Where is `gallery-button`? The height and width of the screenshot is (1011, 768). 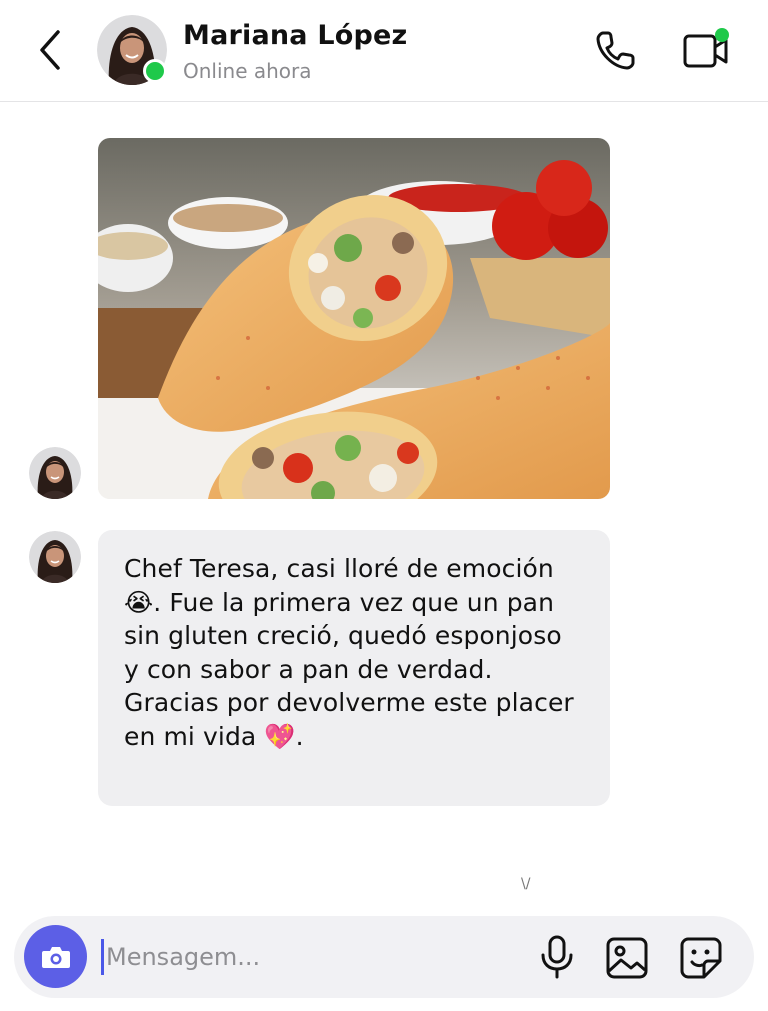
gallery-button is located at coordinates (627, 958).